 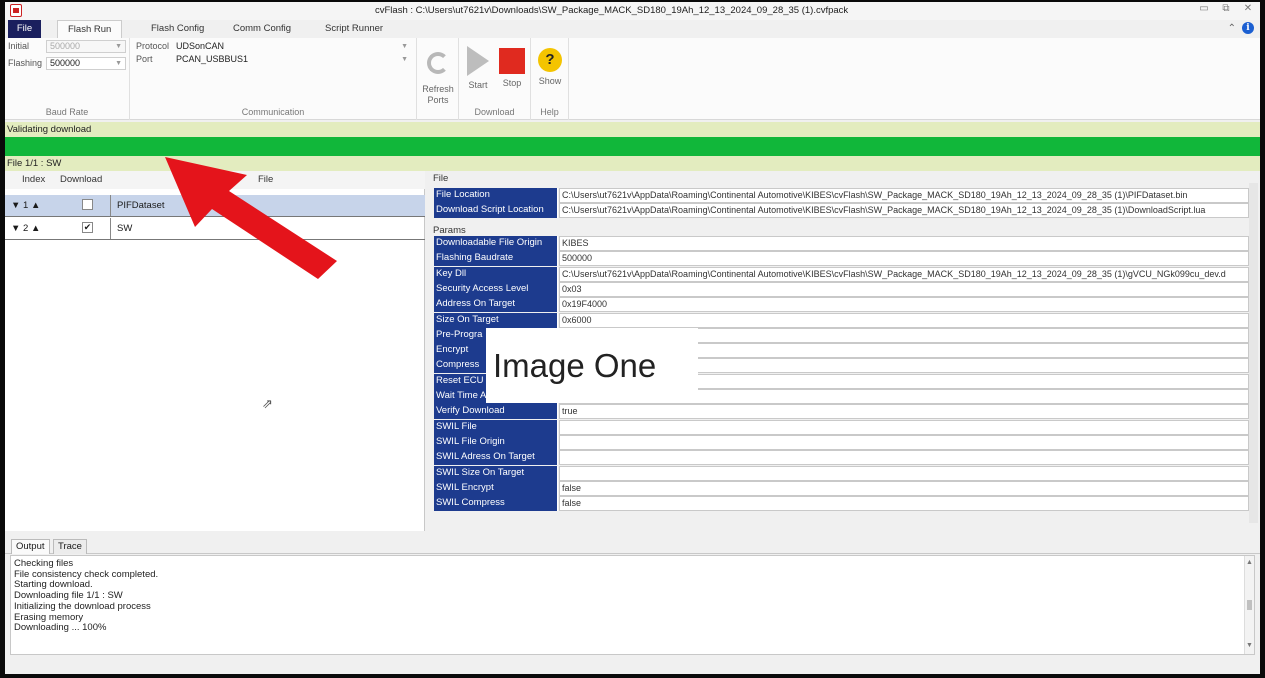 What do you see at coordinates (496, 243) in the screenshot?
I see `property-key: Downloadable File Origin` at bounding box center [496, 243].